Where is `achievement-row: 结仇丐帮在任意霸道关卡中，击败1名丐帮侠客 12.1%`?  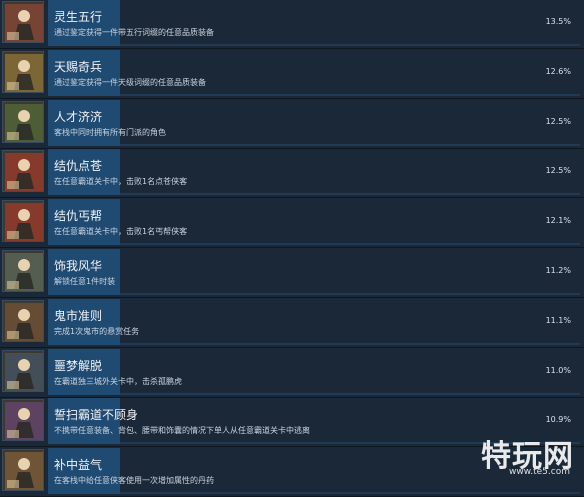
achievement-row: 结仇丐帮在任意霸道关卡中，击败1名丐帮侠客 12.1% is located at coordinates (292, 223).